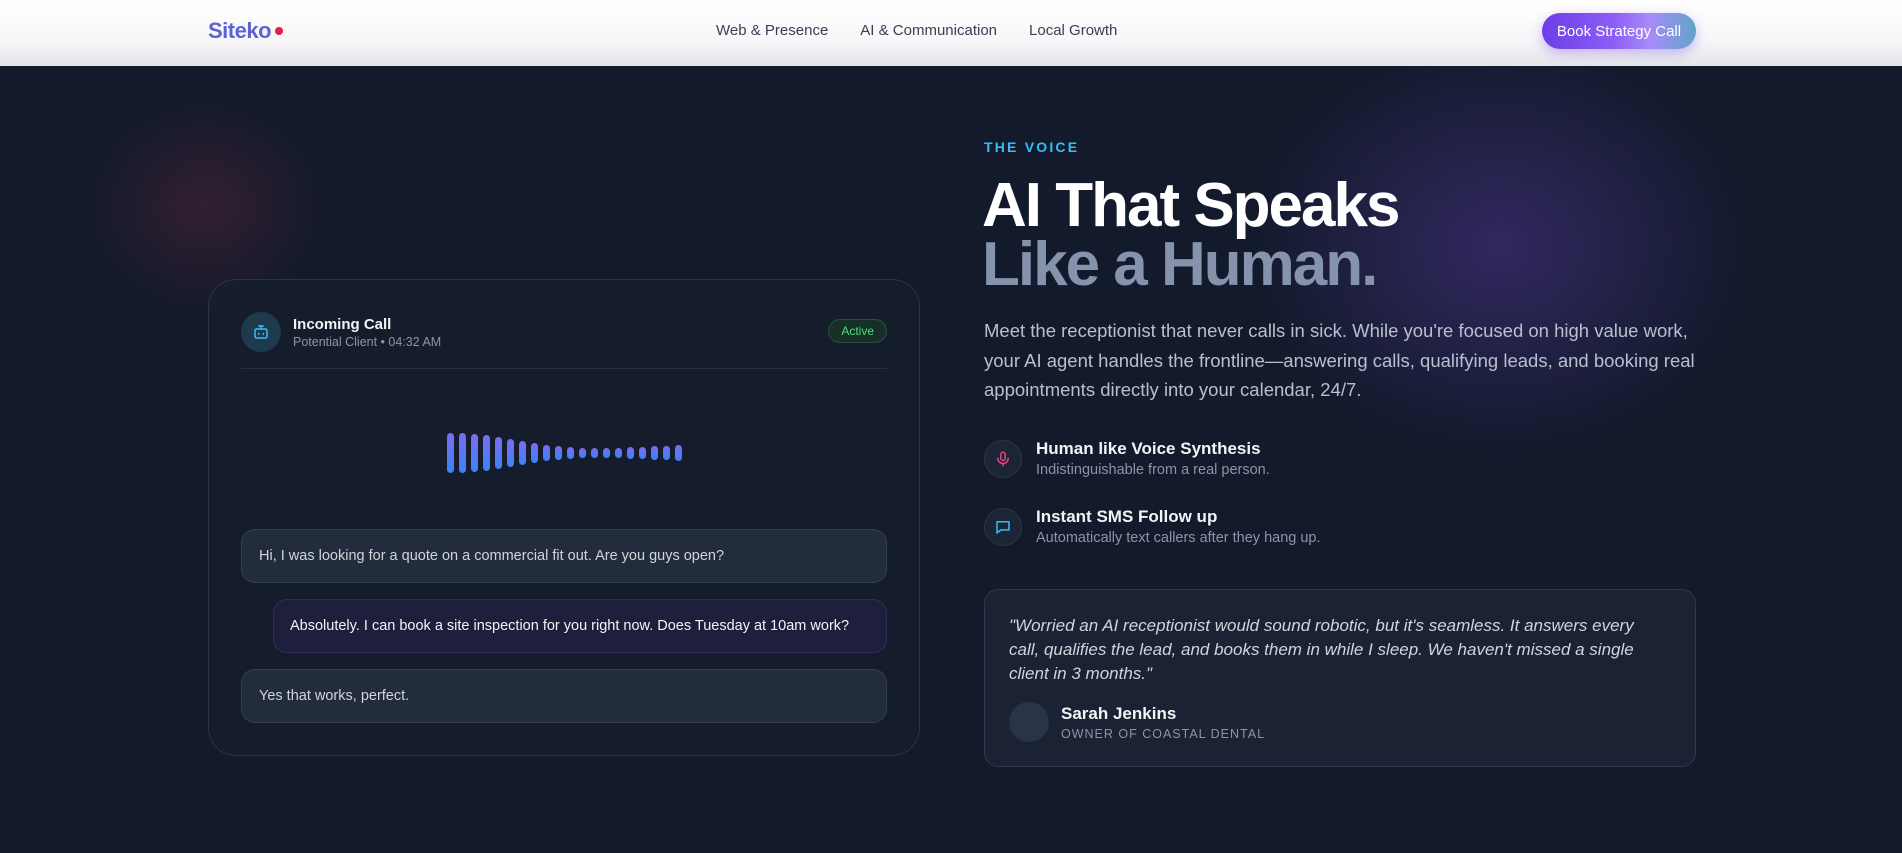  I want to click on nav-link-web-presence: Web & Presence, so click(772, 30).